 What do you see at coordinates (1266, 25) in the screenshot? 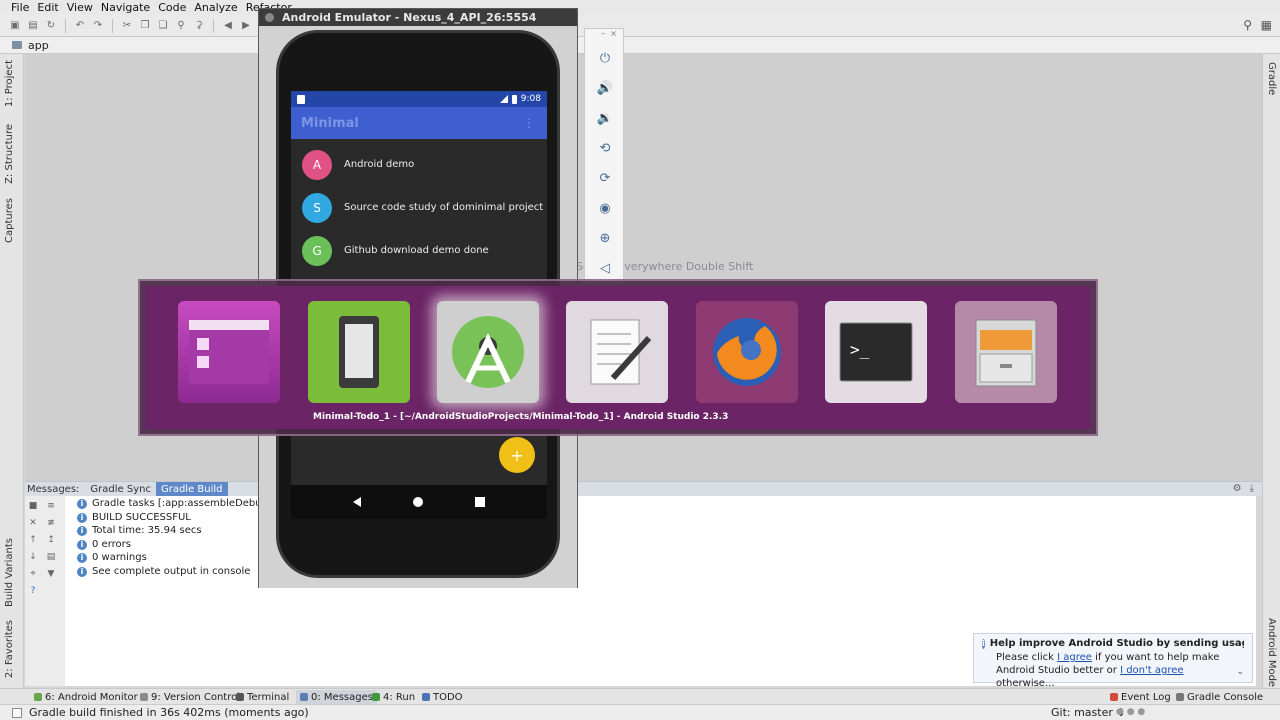
I see `layout-icon: ▦` at bounding box center [1266, 25].